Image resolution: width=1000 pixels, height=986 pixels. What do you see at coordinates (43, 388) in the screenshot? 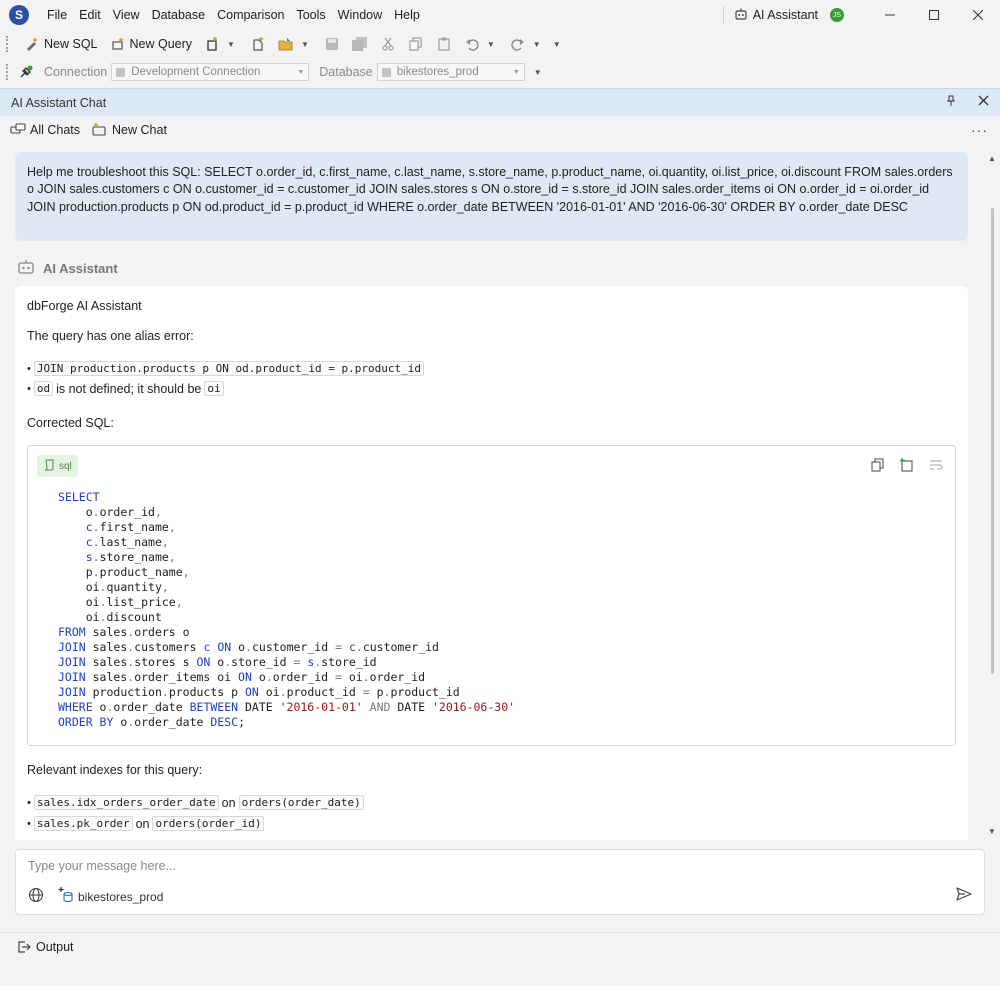
I see `inline-code: od` at bounding box center [43, 388].